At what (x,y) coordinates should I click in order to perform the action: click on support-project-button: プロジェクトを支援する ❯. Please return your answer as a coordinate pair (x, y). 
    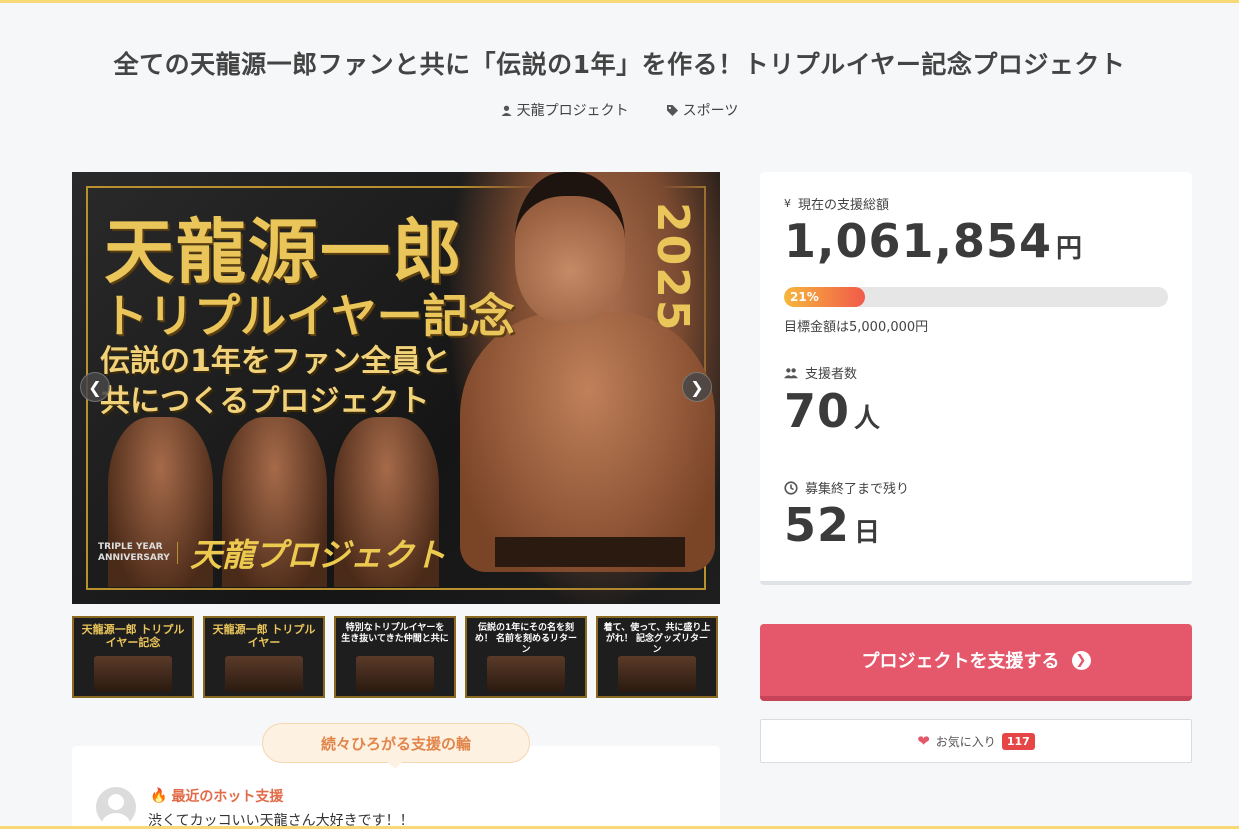
    Looking at the image, I should click on (976, 662).